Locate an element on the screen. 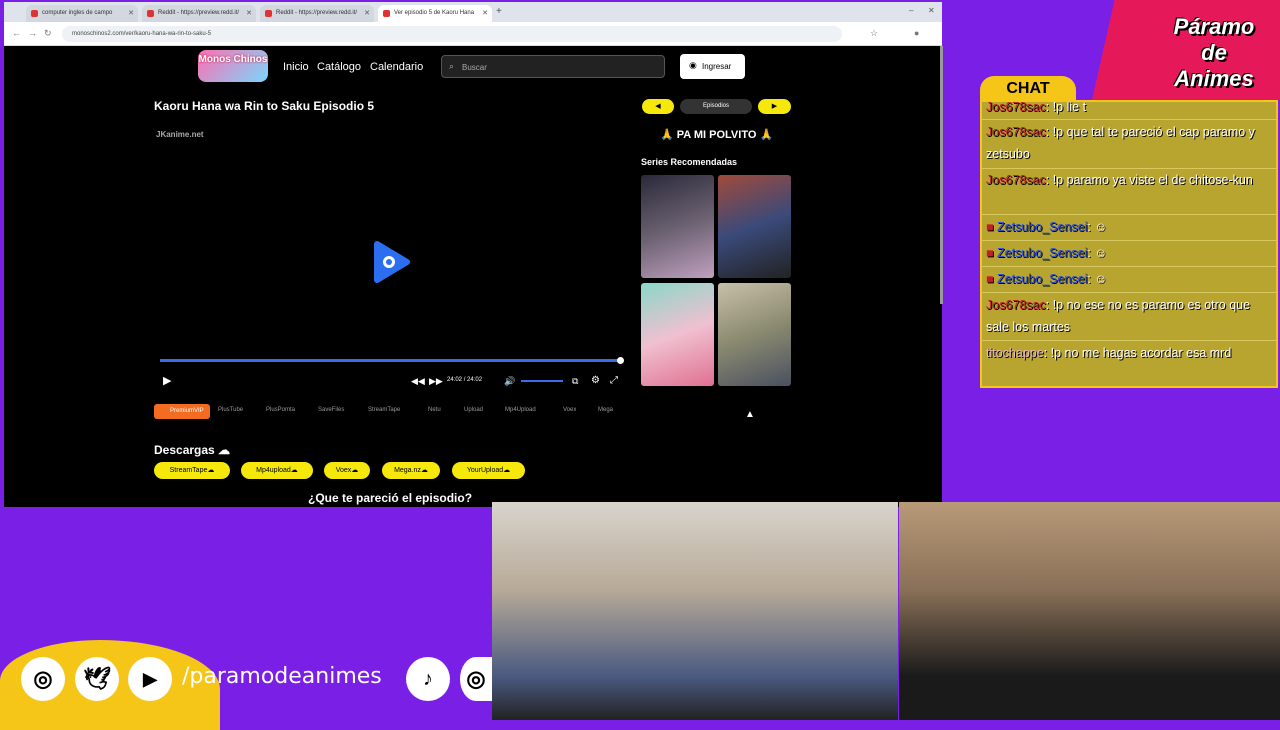  server-tab-active: PremiumVIP is located at coordinates (182, 411).